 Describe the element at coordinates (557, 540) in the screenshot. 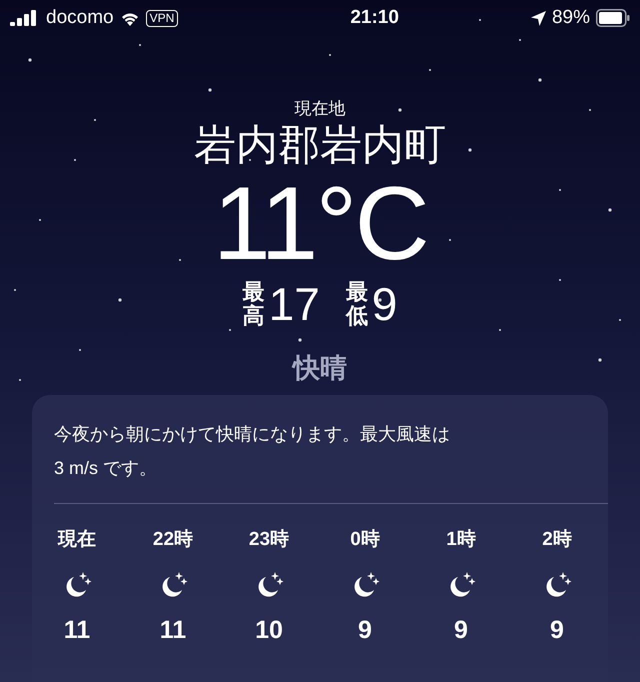

I see `hour-label: 2時` at that location.